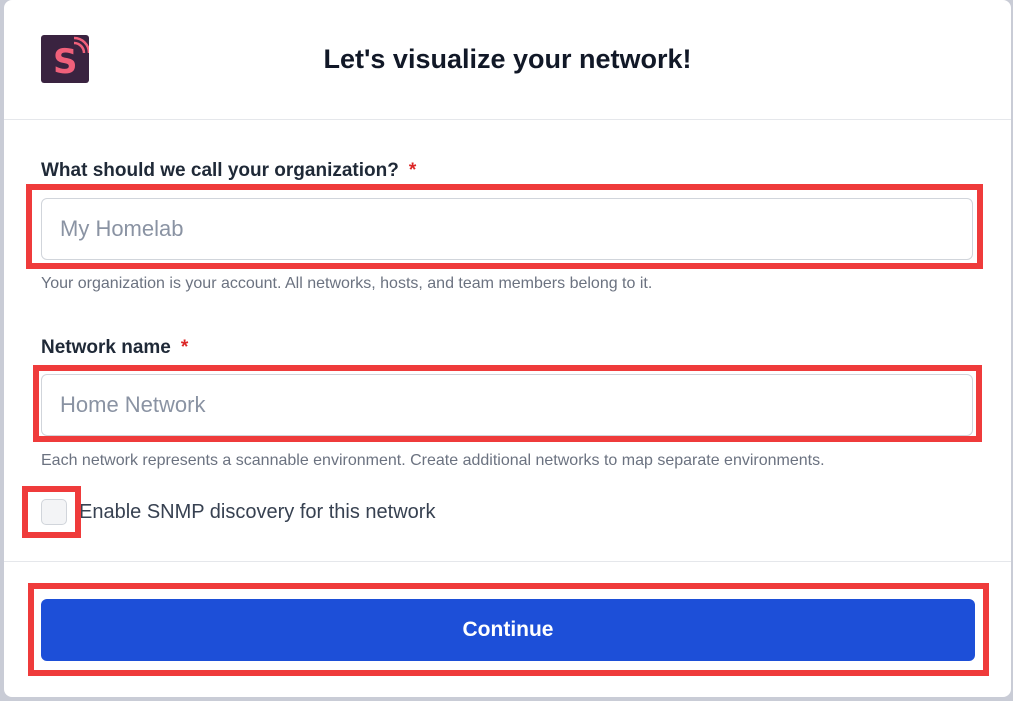  Describe the element at coordinates (507, 561) in the screenshot. I see `footer-divider` at that location.